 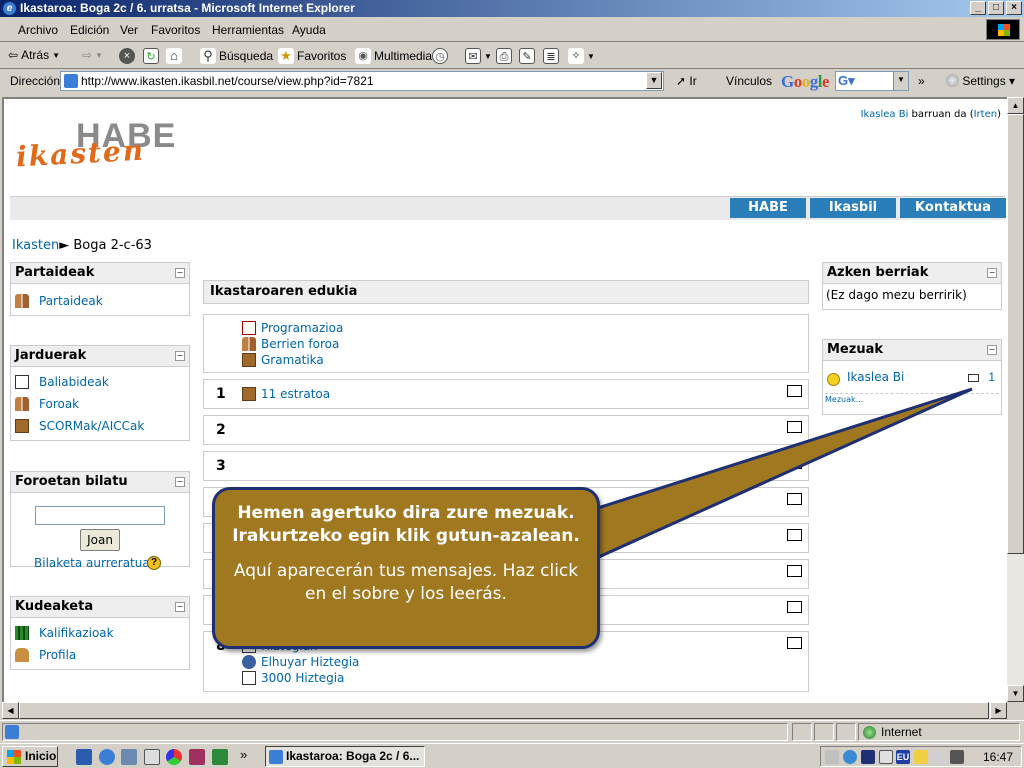 What do you see at coordinates (100, 655) in the screenshot?
I see `profile-link: Profila` at bounding box center [100, 655].